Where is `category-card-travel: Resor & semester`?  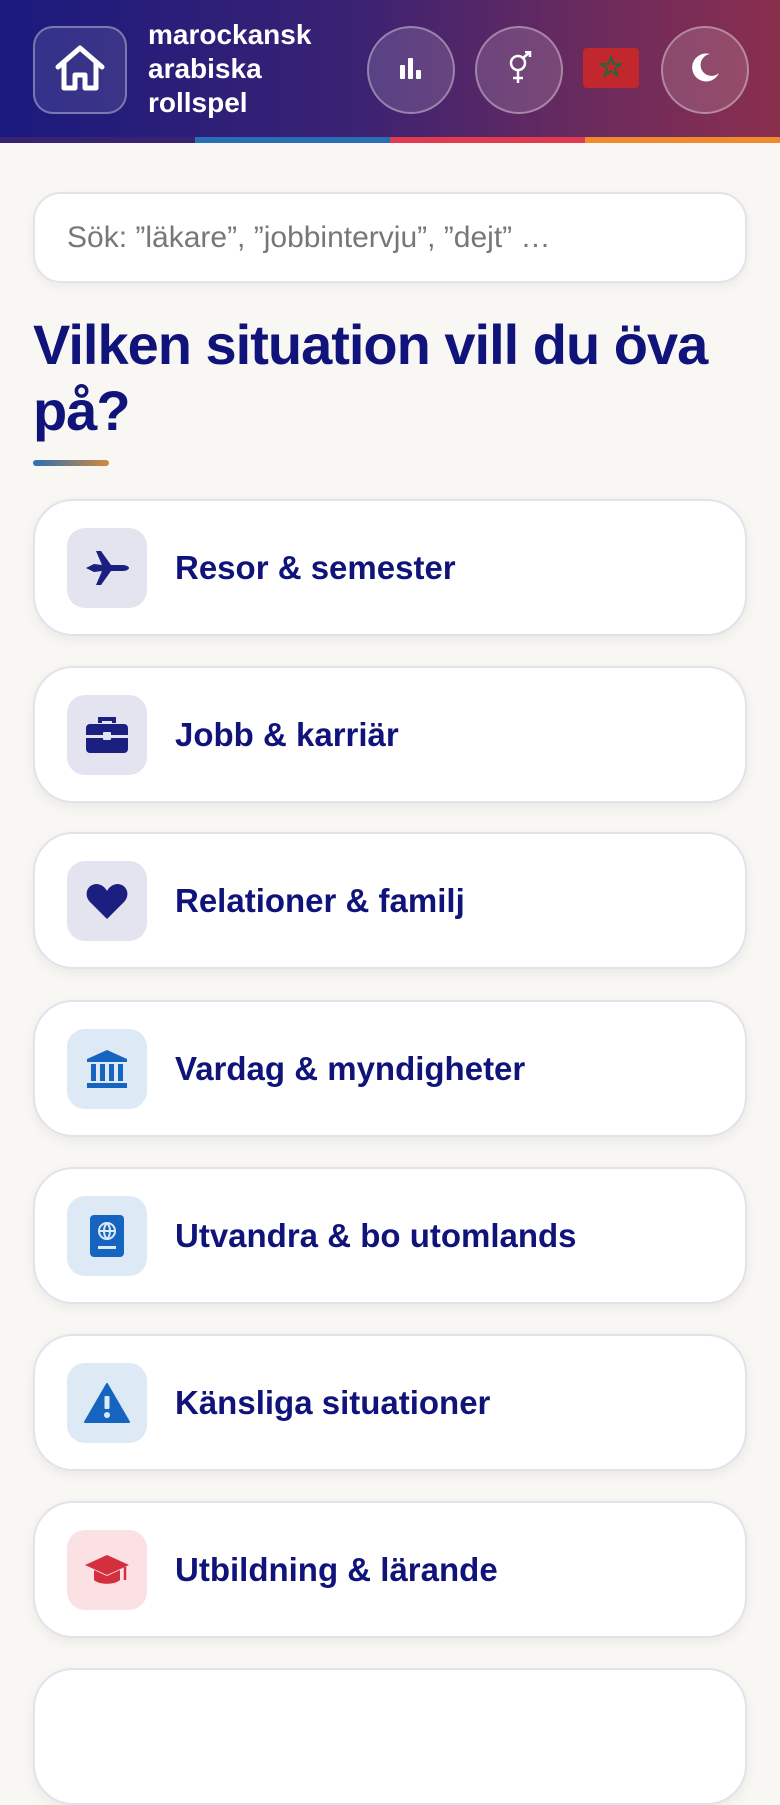 category-card-travel: Resor & semester is located at coordinates (390, 567).